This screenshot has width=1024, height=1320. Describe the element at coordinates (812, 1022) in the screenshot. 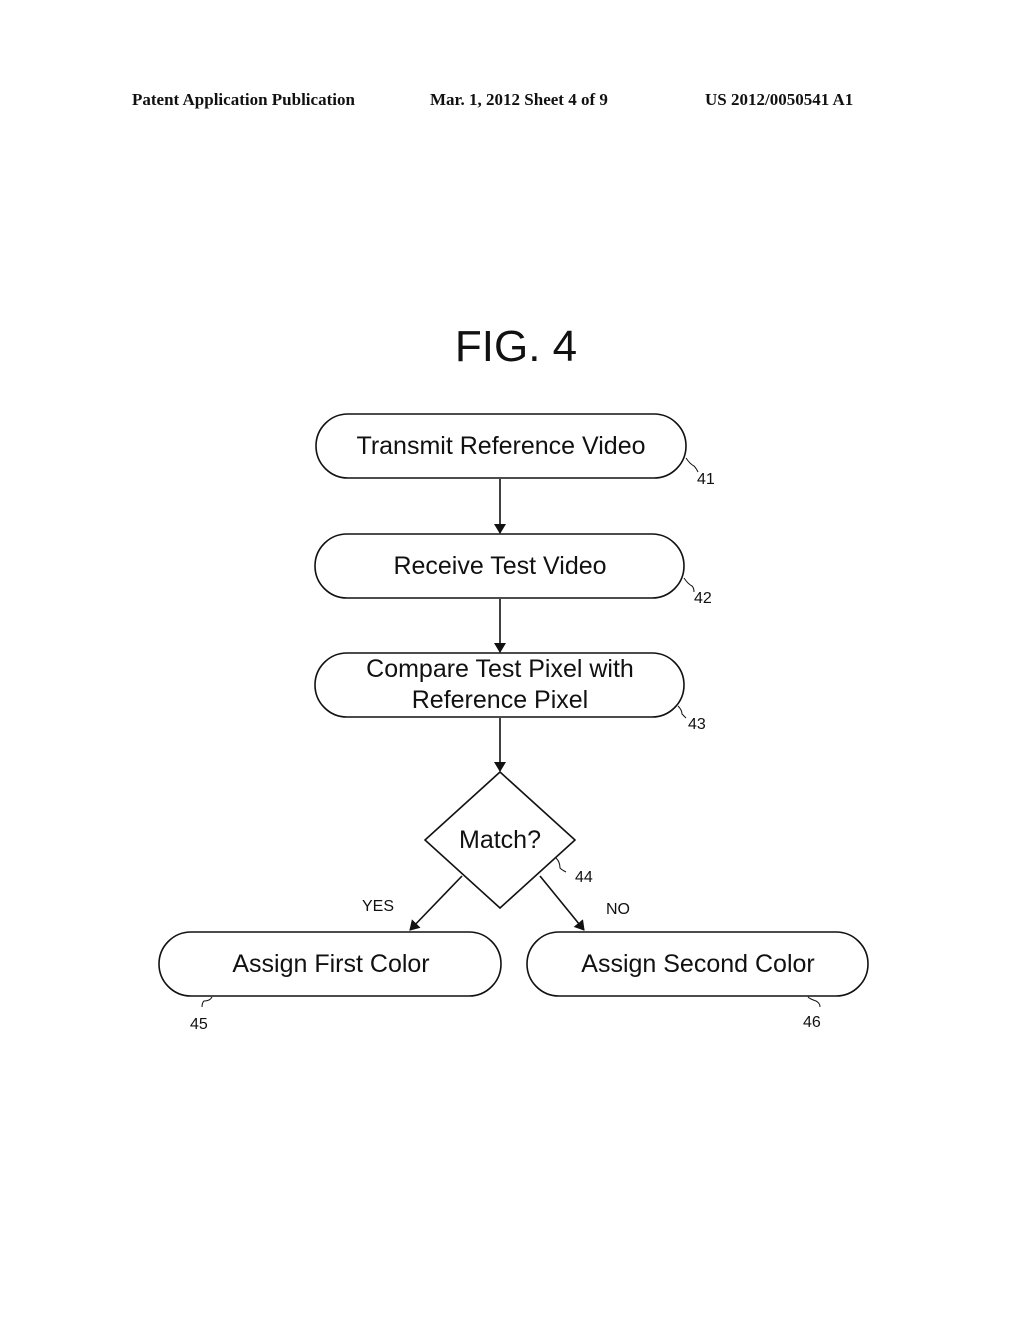

I see `ref-number-46: 46` at that location.